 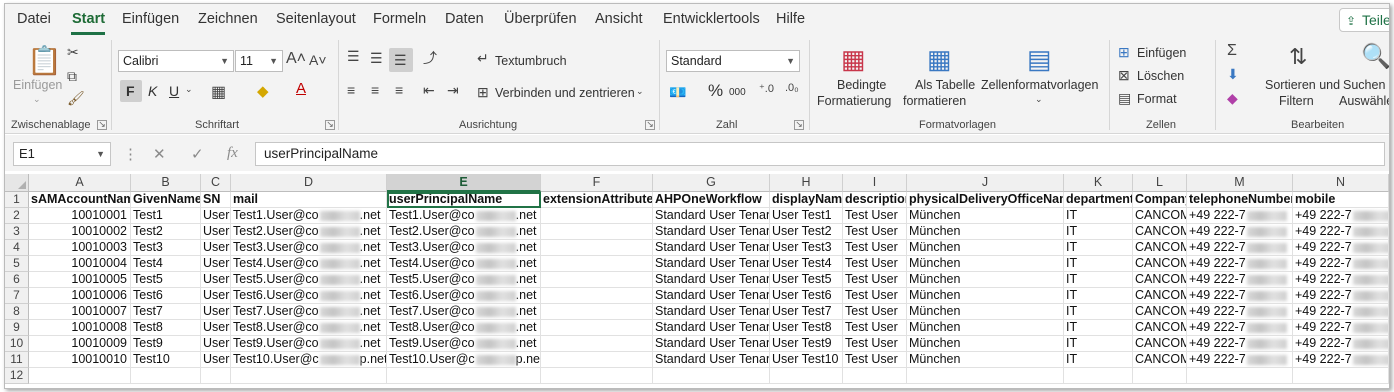 What do you see at coordinates (216, 183) in the screenshot?
I see `column-header-c: C` at bounding box center [216, 183].